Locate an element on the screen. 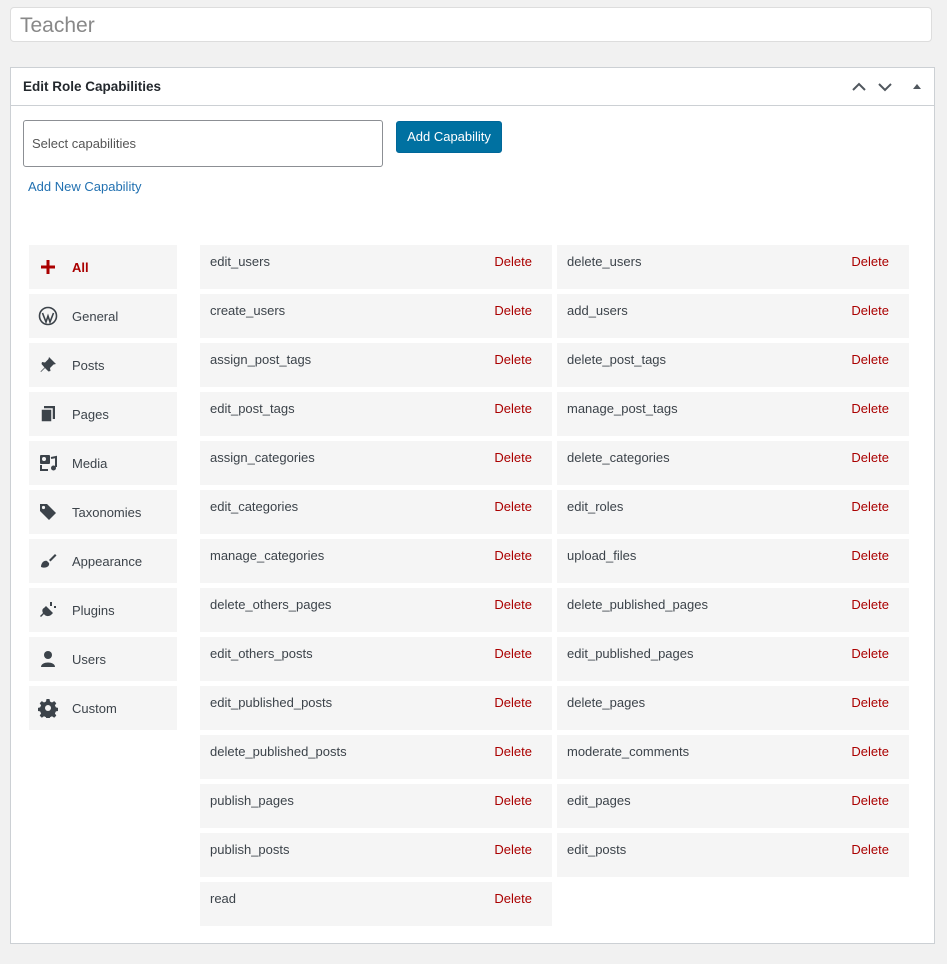 This screenshot has height=964, width=947. category-item-posts: Posts is located at coordinates (103, 365).